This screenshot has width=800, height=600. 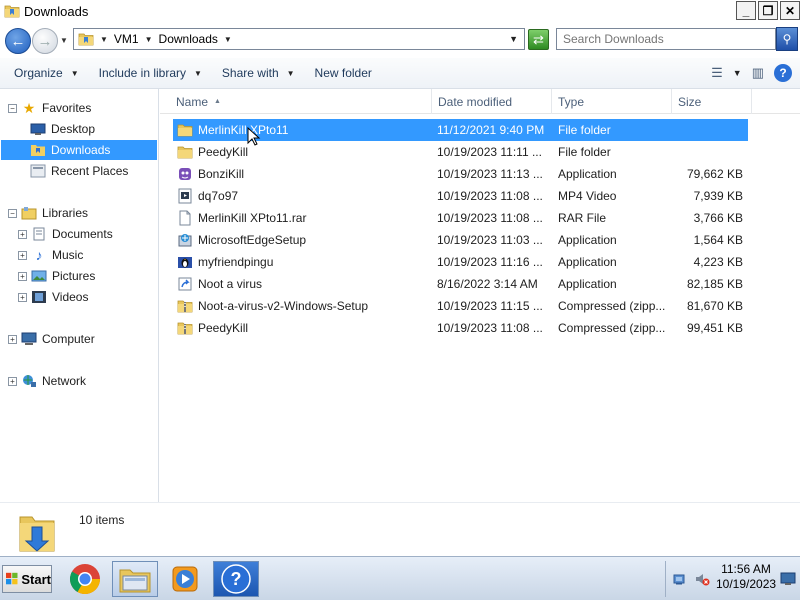 I want to click on file-name-cell: MicrosoftEdgeSetup, so click(x=301, y=240).